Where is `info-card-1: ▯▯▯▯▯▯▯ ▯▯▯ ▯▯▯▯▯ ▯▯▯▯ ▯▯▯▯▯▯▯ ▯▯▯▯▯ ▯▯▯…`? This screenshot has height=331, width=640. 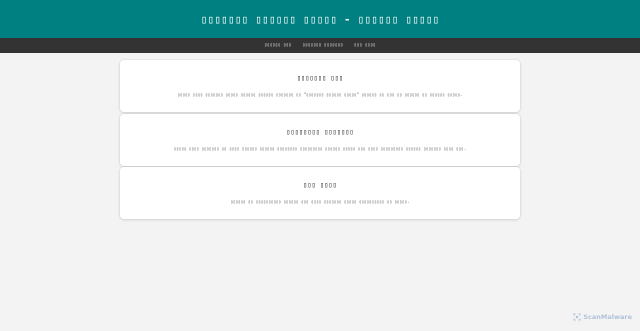 info-card-1: ▯▯▯▯▯▯▯ ▯▯▯ ▯▯▯▯▯ ▯▯▯▯ ▯▯▯▯▯▯▯ ▯▯▯▯▯ ▯▯▯… is located at coordinates (320, 86).